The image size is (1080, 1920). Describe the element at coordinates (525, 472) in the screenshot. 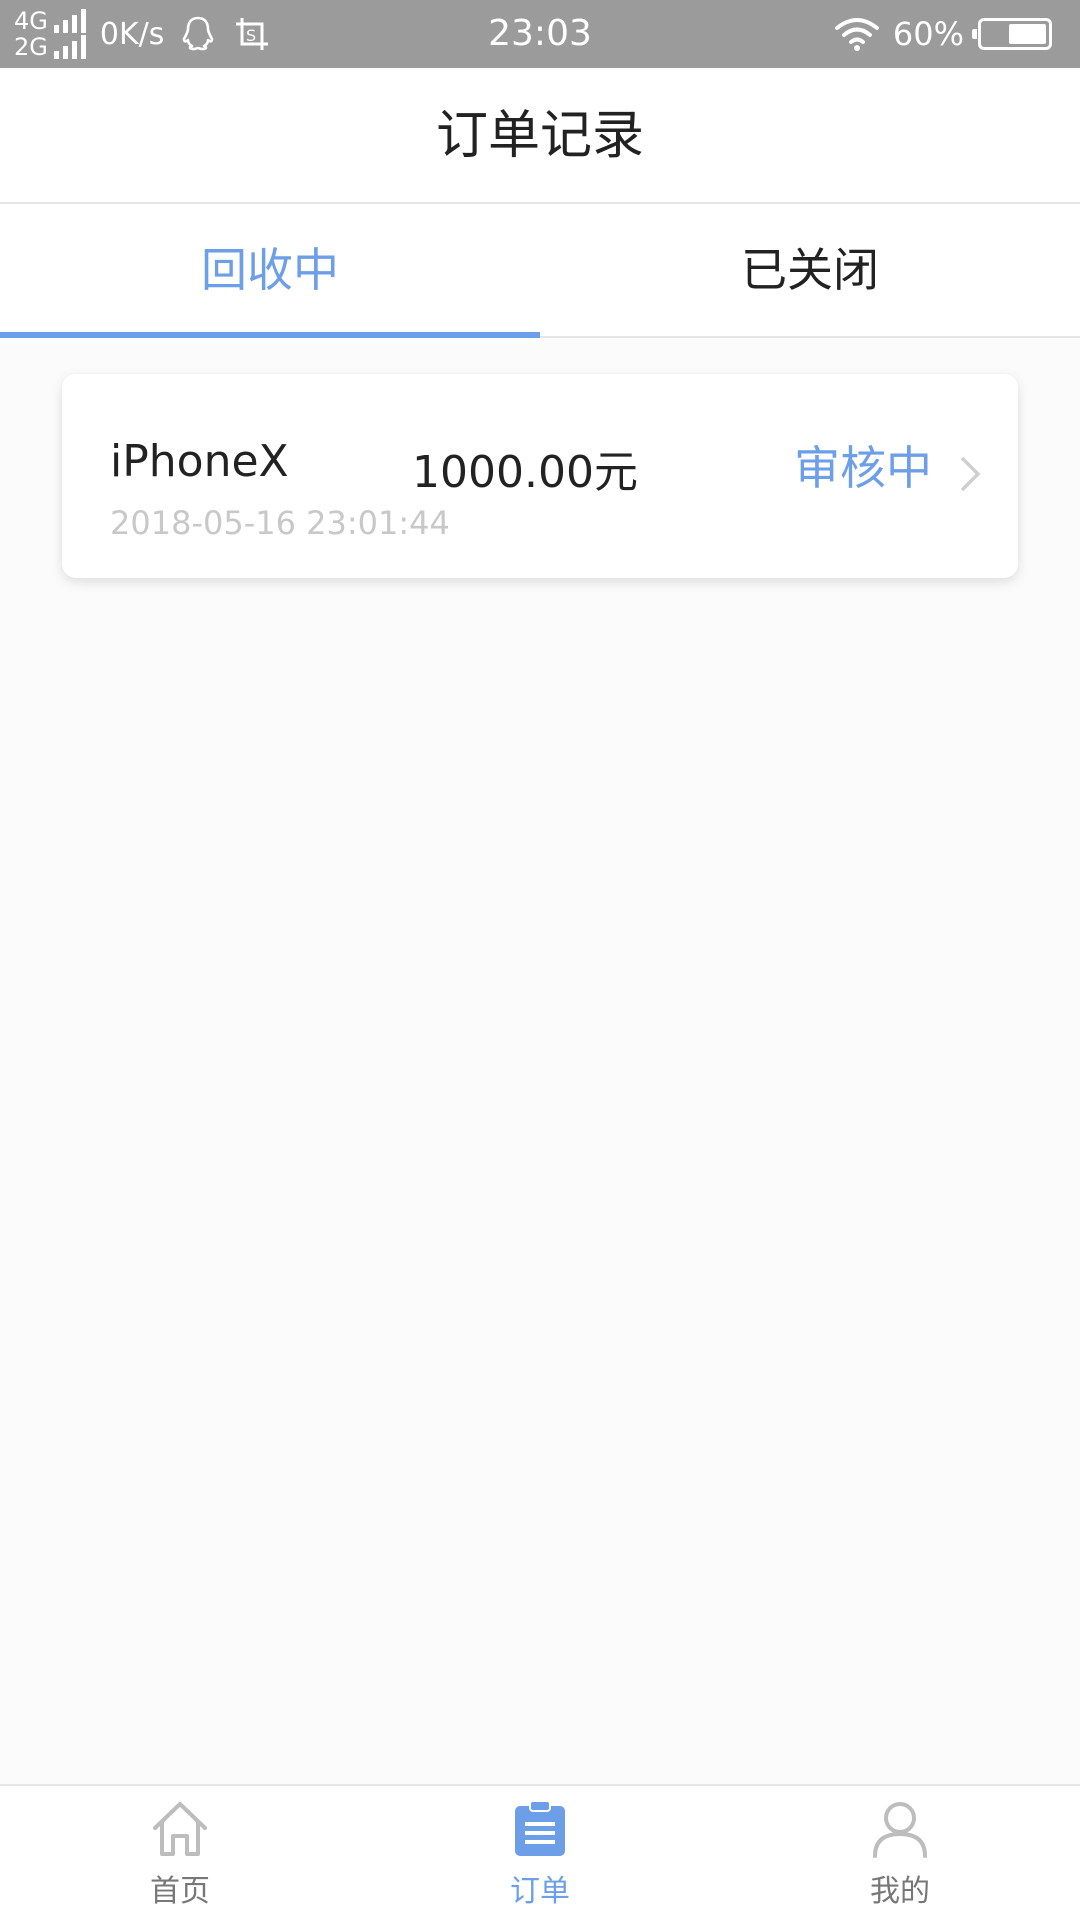

I see `order-amount: 1000.00元` at that location.